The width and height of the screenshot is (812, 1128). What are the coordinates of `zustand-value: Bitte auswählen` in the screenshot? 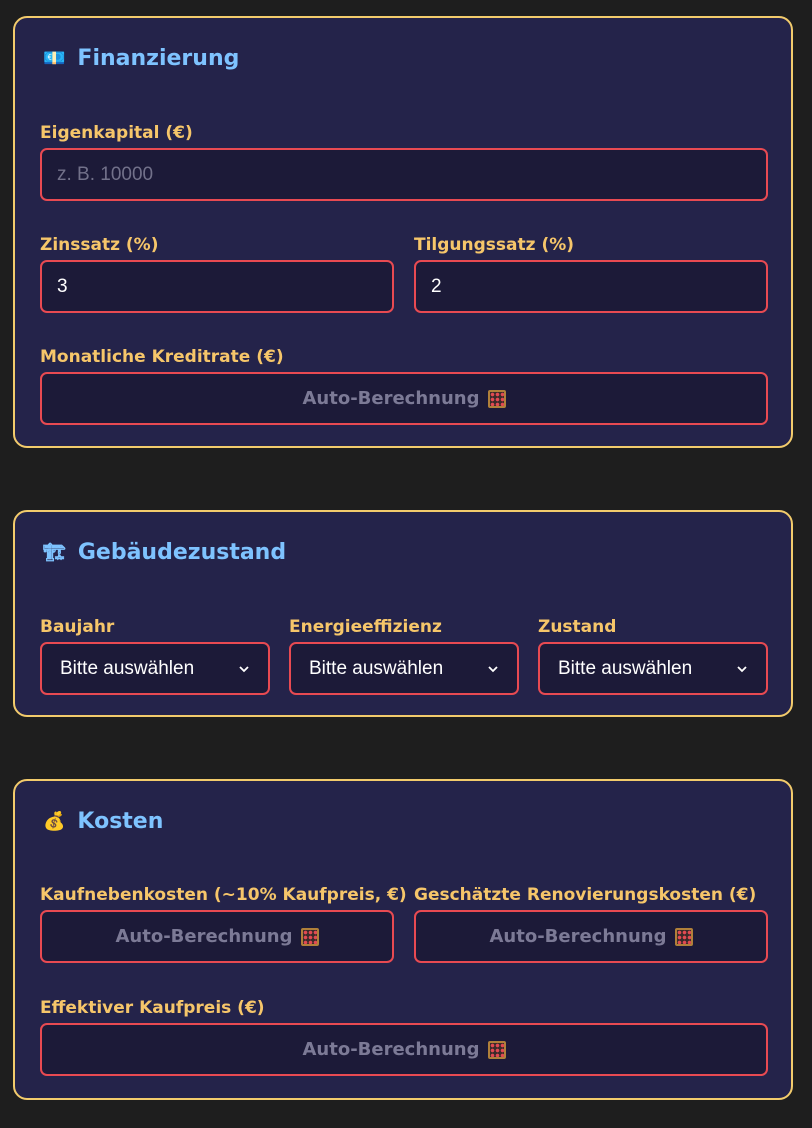 It's located at (625, 668).